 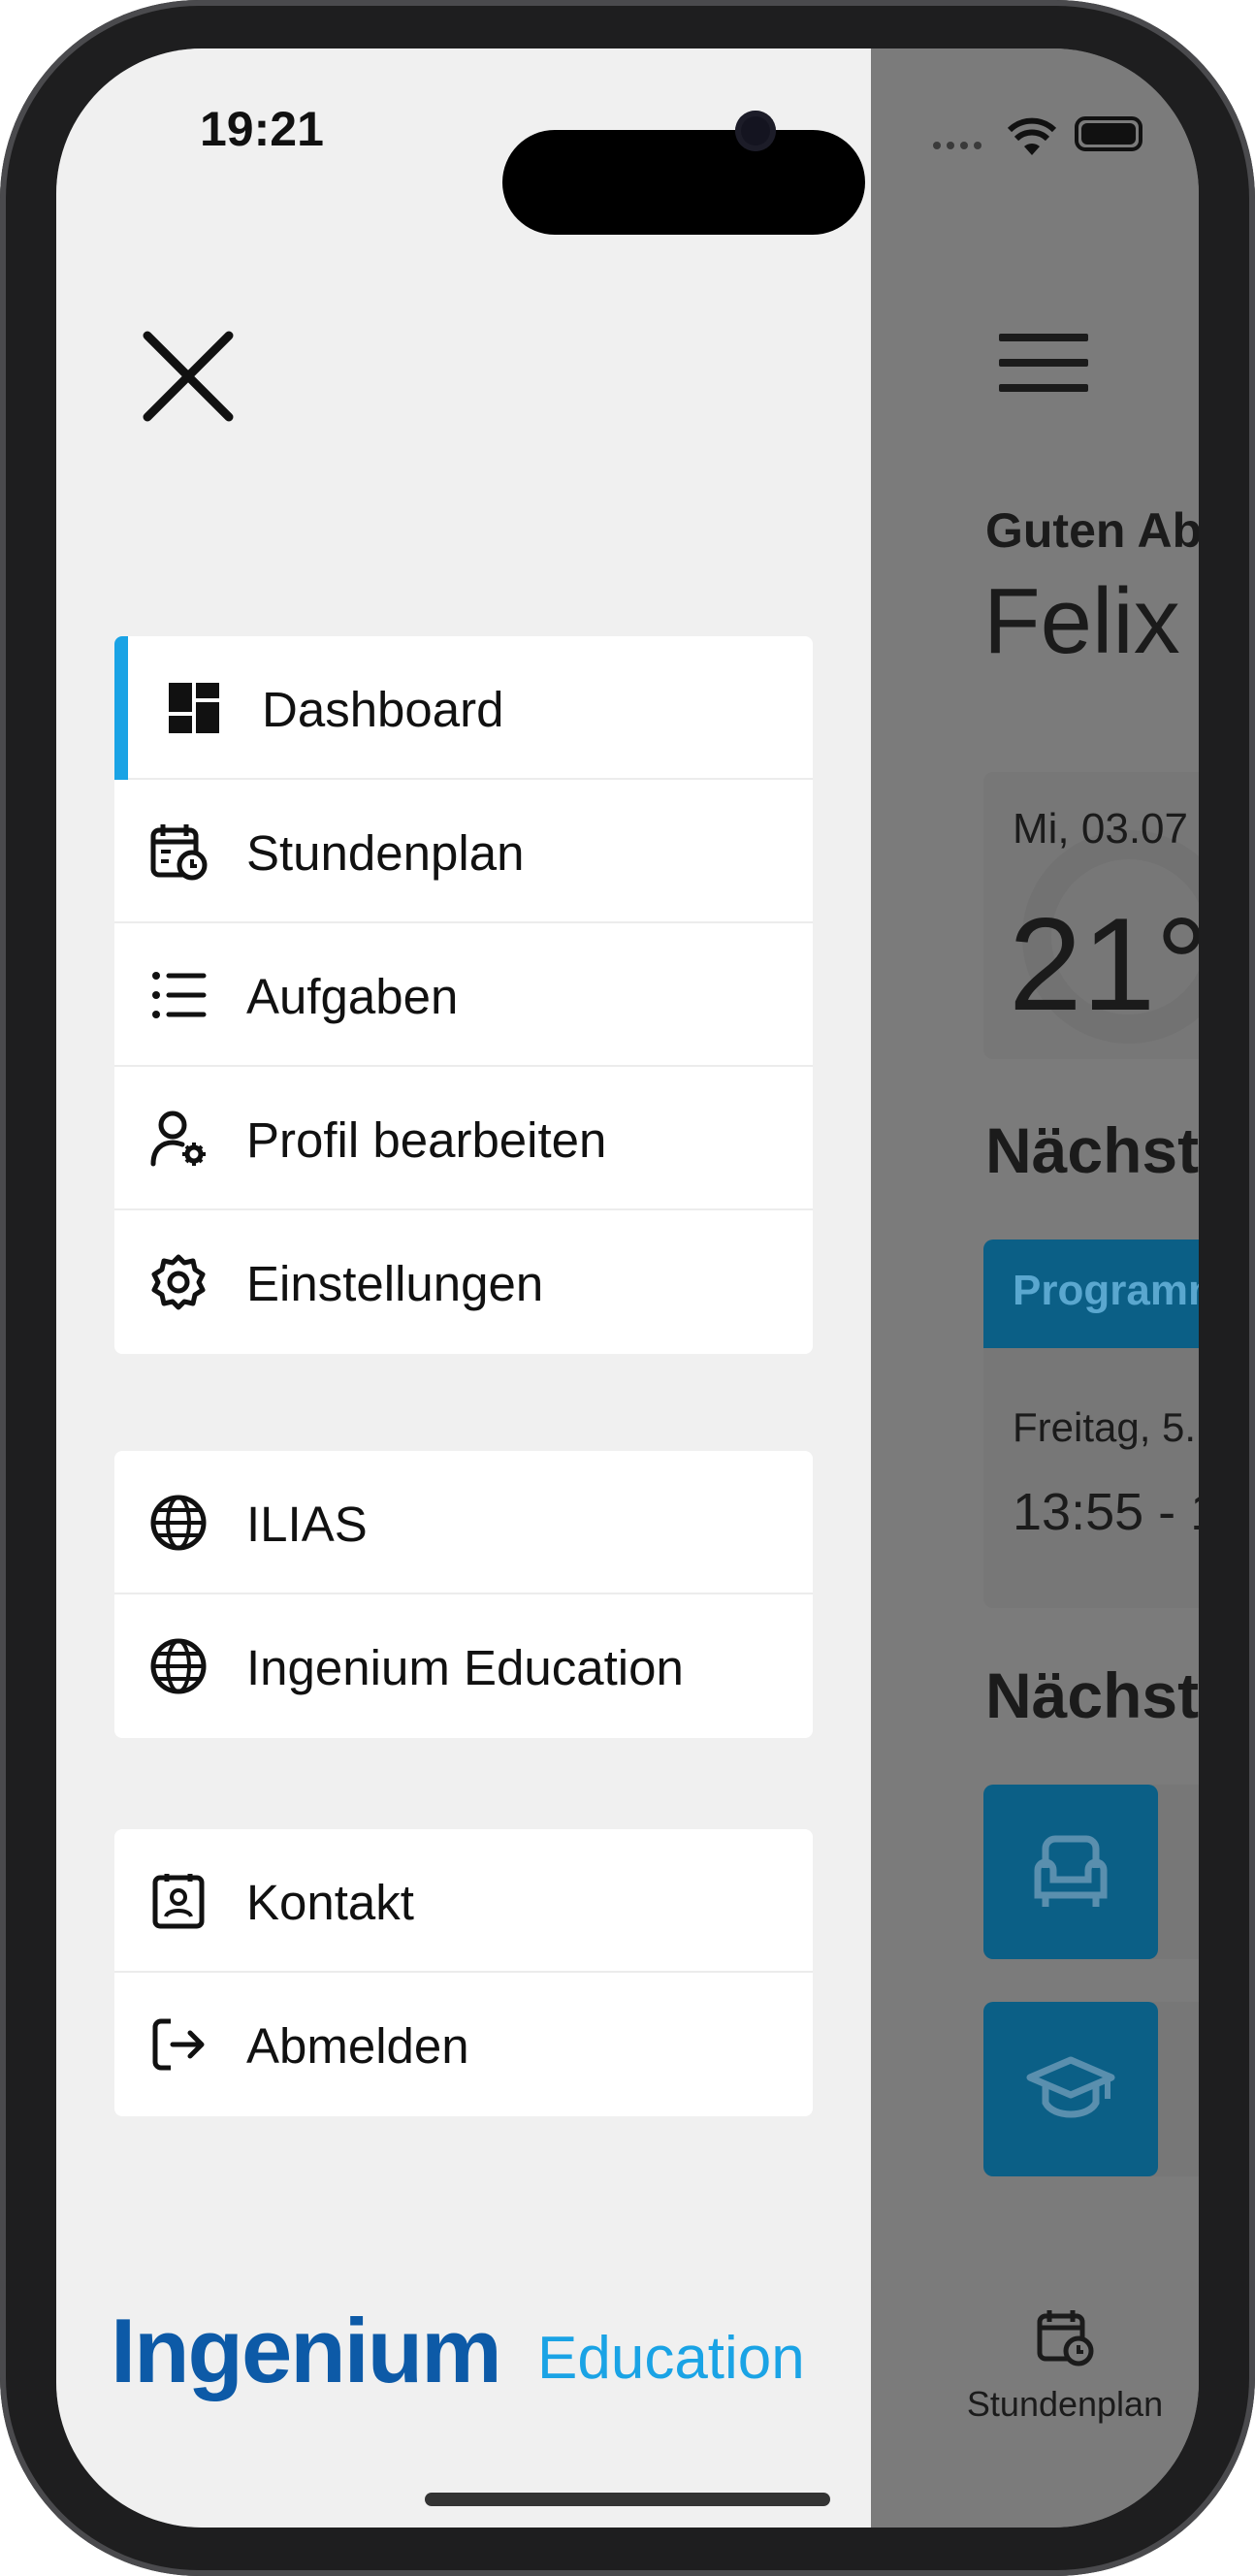 What do you see at coordinates (627, 2499) in the screenshot?
I see `home-indicator` at bounding box center [627, 2499].